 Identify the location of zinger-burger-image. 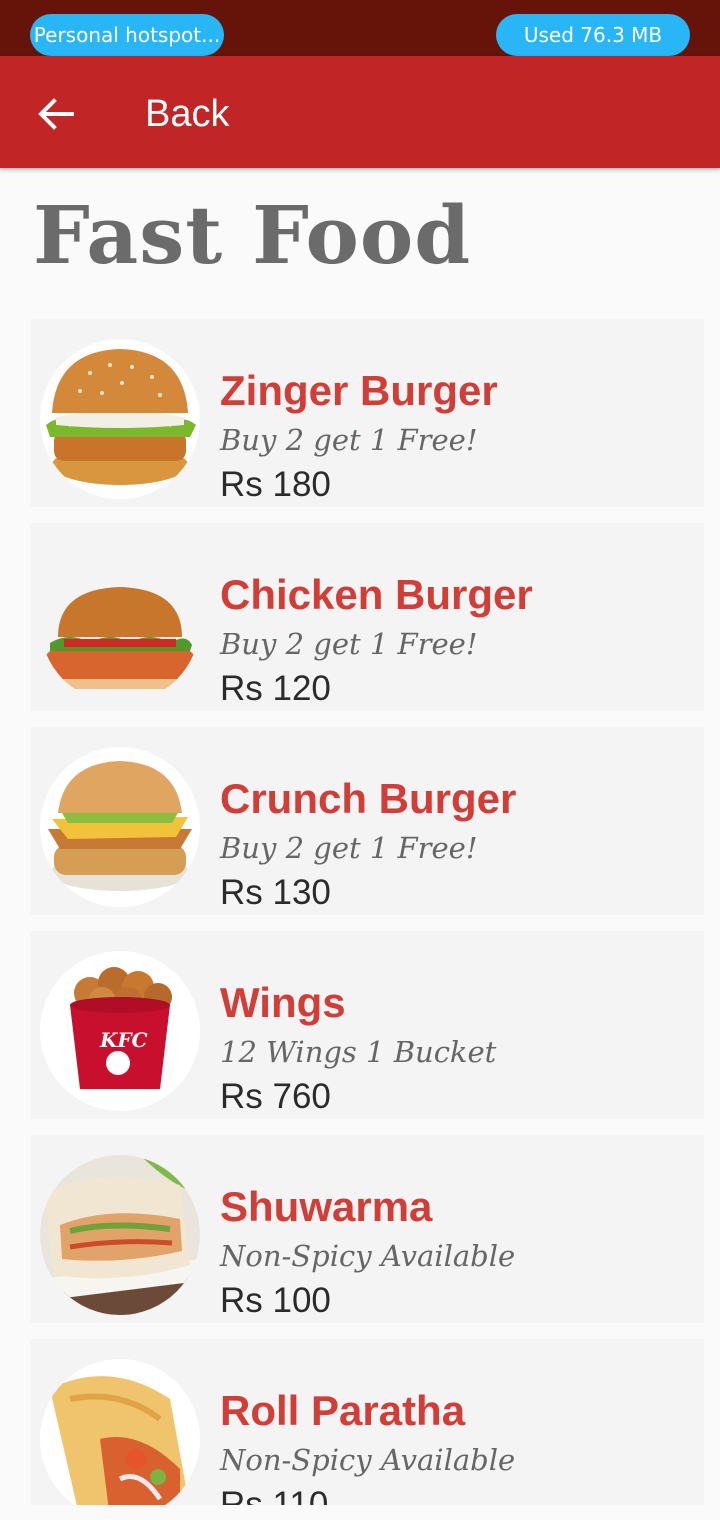
(120, 419).